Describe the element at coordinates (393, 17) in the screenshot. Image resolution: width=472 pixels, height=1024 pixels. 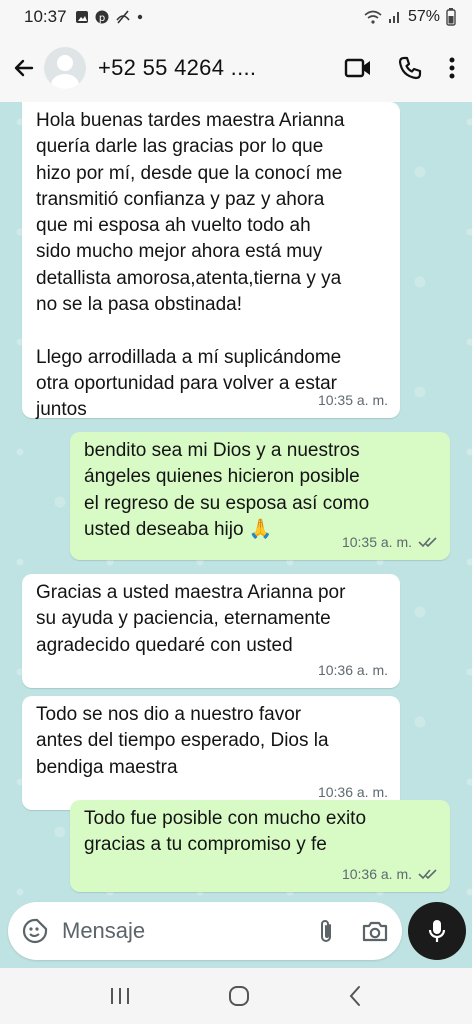
I see `signal-icon` at that location.